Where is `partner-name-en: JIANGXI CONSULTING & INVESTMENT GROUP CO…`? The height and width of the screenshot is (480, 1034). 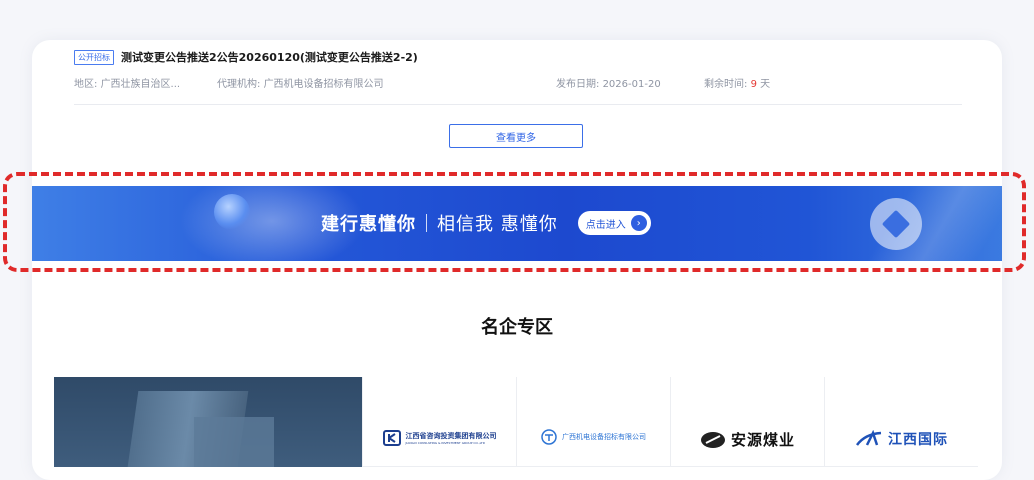
partner-name-en: JIANGXI CONSULTING & INVESTMENT GROUP CO… is located at coordinates (445, 442).